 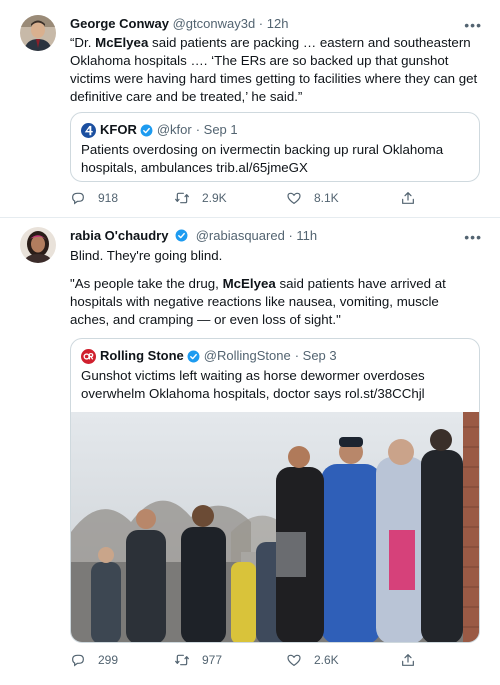 What do you see at coordinates (302, 235) in the screenshot?
I see `timestamp: · 11h` at bounding box center [302, 235].